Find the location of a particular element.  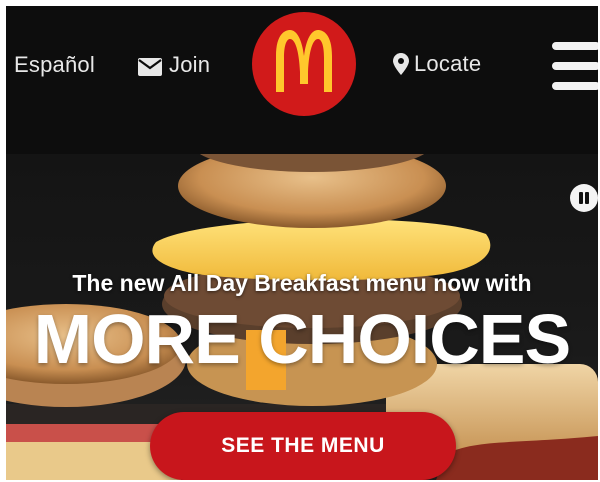

language-link: Español is located at coordinates (54, 65).